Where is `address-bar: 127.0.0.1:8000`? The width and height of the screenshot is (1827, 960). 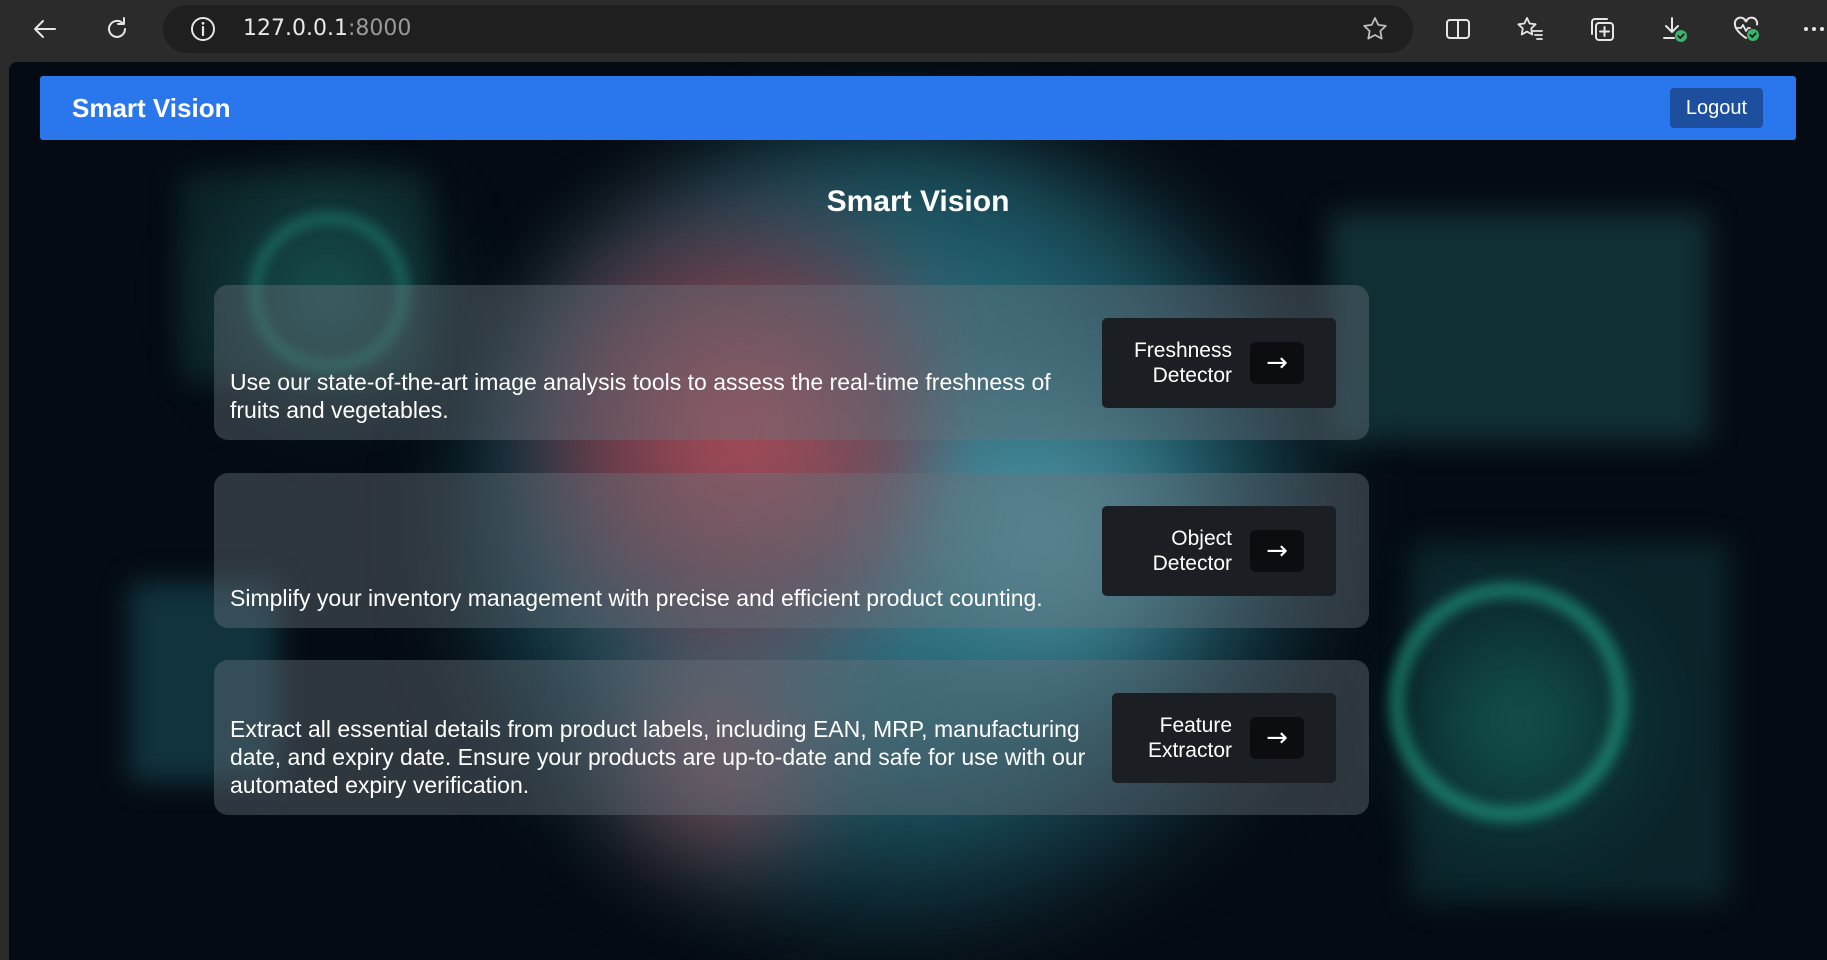 address-bar: 127.0.0.1:8000 is located at coordinates (788, 29).